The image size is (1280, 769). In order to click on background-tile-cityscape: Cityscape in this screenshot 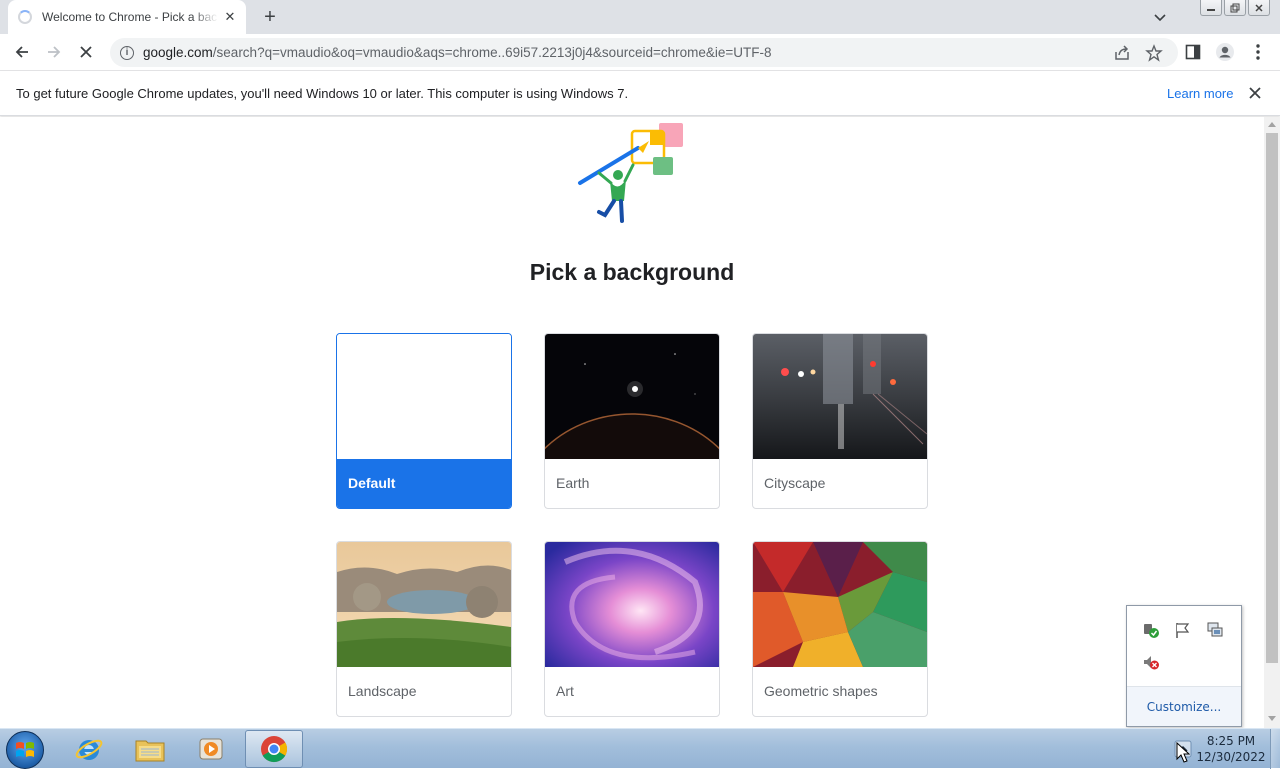, I will do `click(840, 421)`.